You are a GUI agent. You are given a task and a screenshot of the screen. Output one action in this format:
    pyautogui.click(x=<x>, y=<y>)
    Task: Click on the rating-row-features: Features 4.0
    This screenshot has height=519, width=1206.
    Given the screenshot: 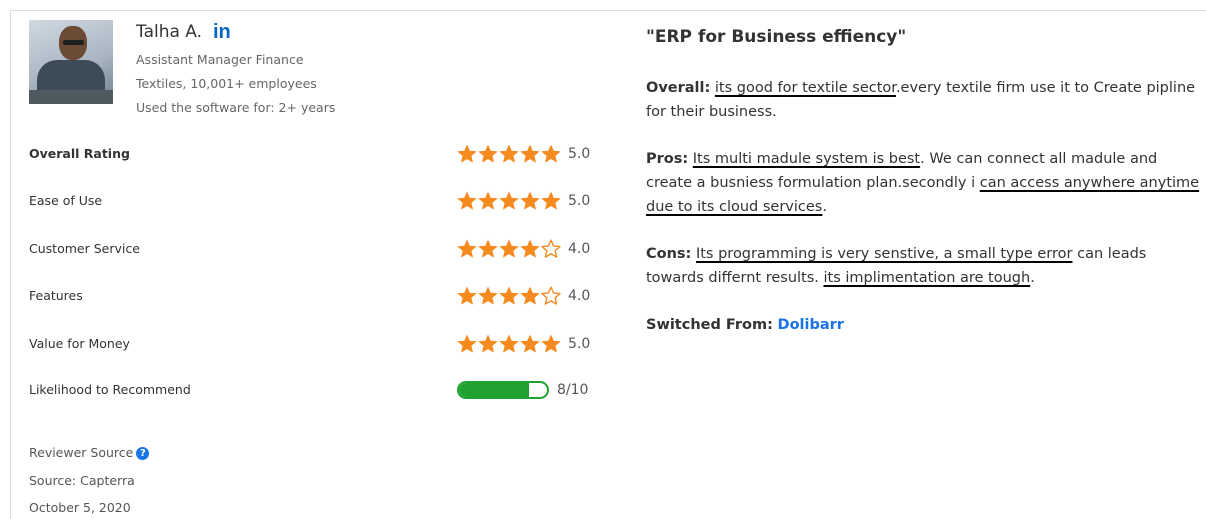 What is the action you would take?
    pyautogui.click(x=310, y=296)
    